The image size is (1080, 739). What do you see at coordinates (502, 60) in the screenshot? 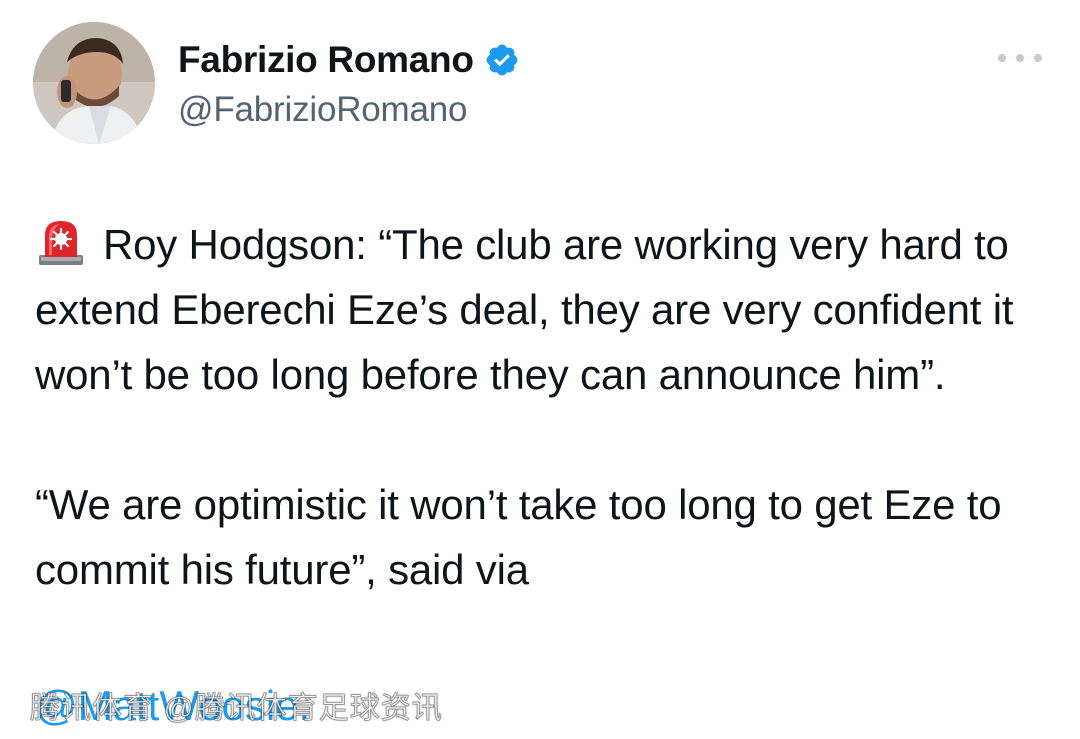
I see `verified-badge-icon` at bounding box center [502, 60].